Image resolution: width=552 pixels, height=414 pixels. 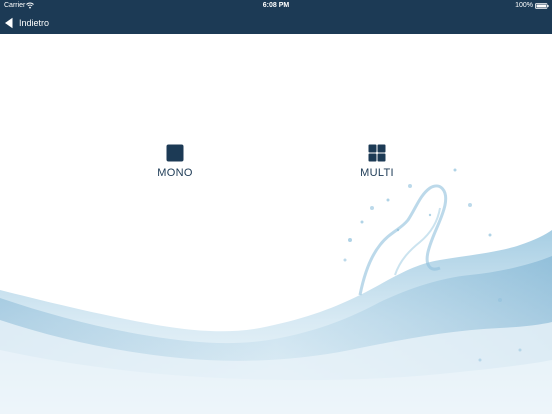 What do you see at coordinates (377, 164) in the screenshot?
I see `multi-mode-button: MULTI` at bounding box center [377, 164].